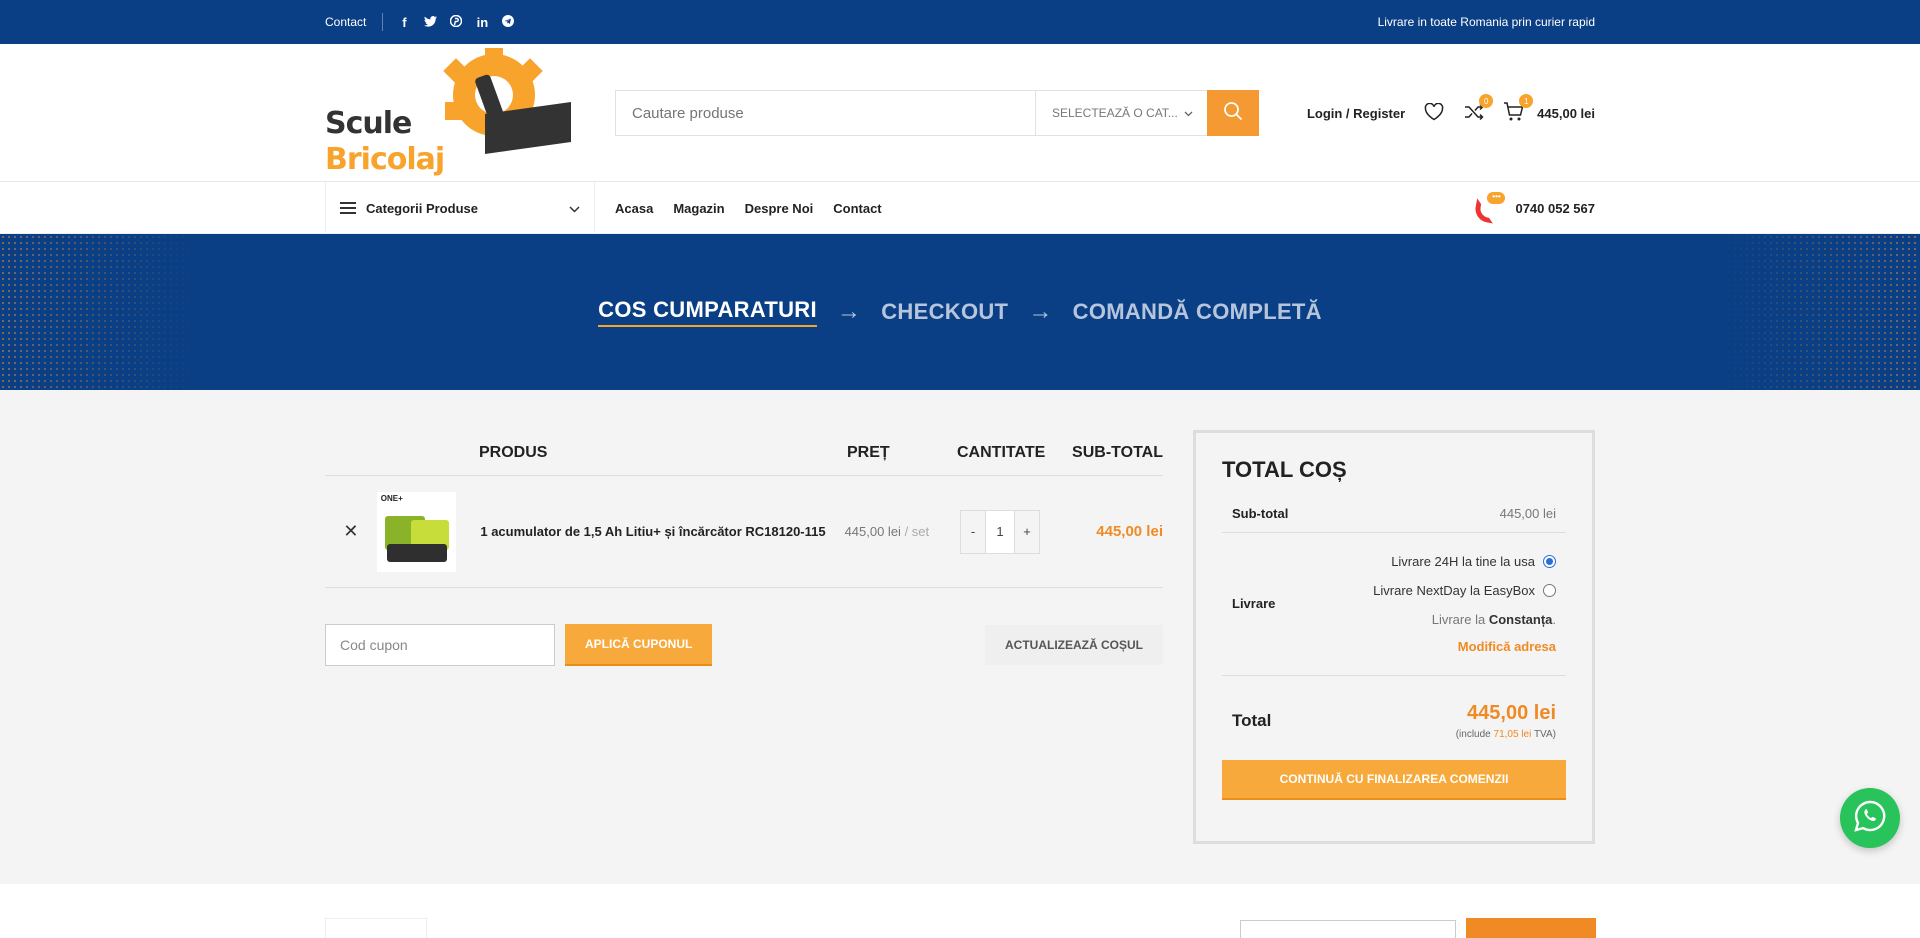 Image resolution: width=1920 pixels, height=938 pixels. I want to click on phone-icon: •••, so click(1489, 208).